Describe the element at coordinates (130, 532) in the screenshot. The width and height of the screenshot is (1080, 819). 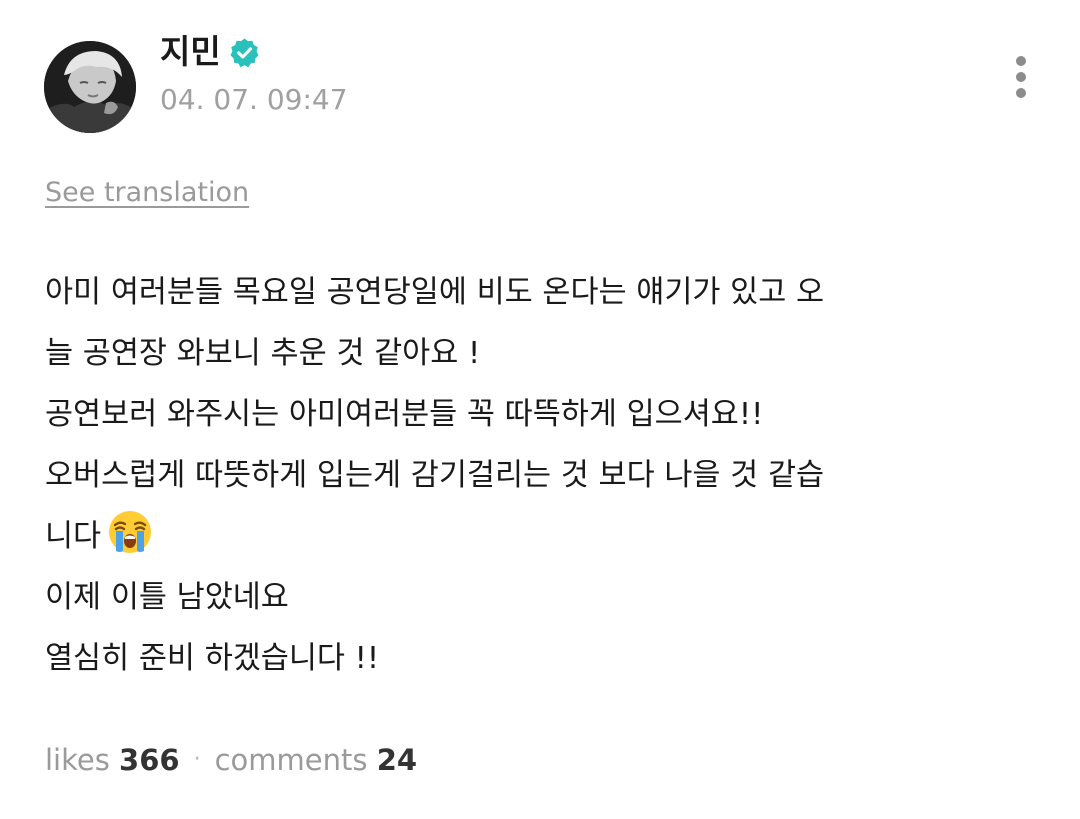
I see `loudly-crying-face-emoji-icon` at that location.